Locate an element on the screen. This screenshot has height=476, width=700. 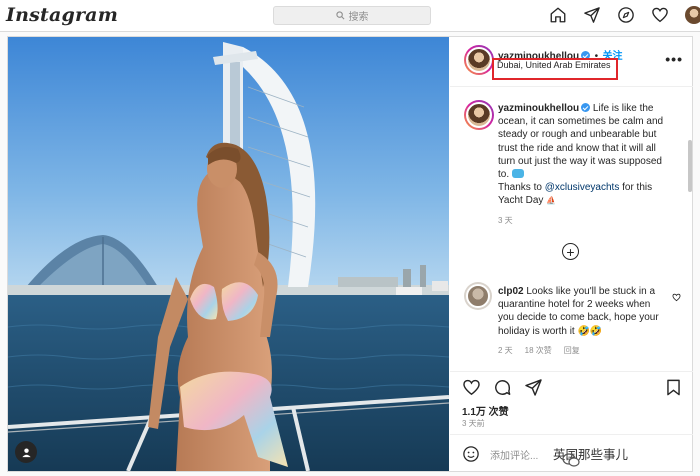
profile-avatar is located at coordinates (692, 15).